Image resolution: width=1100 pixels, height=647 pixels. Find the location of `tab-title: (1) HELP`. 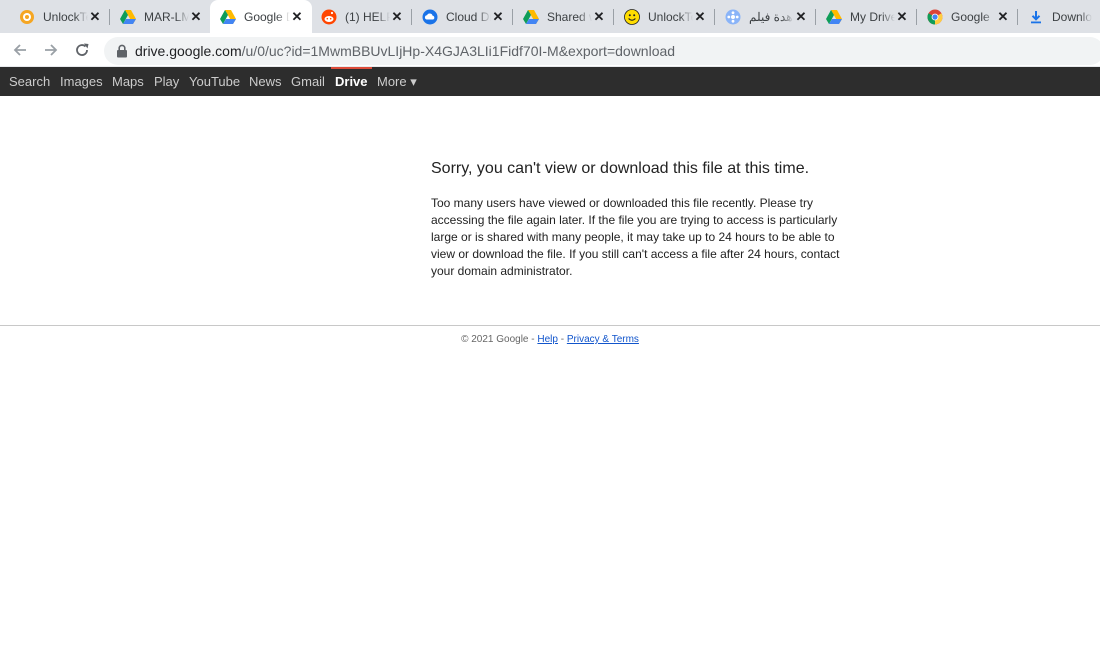

tab-title: (1) HELP is located at coordinates (367, 16).